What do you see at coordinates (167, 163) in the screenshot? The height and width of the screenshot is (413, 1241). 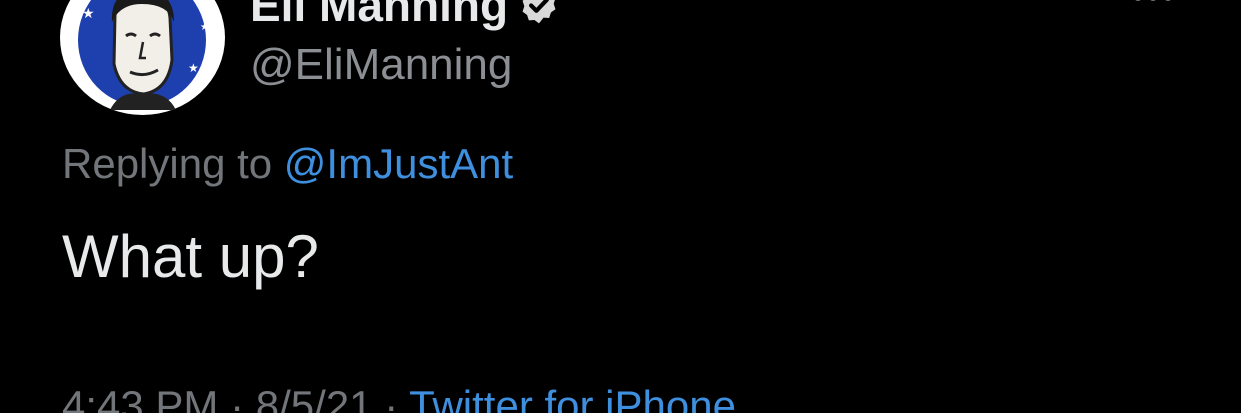 I see `replying-to-label: Replying to` at bounding box center [167, 163].